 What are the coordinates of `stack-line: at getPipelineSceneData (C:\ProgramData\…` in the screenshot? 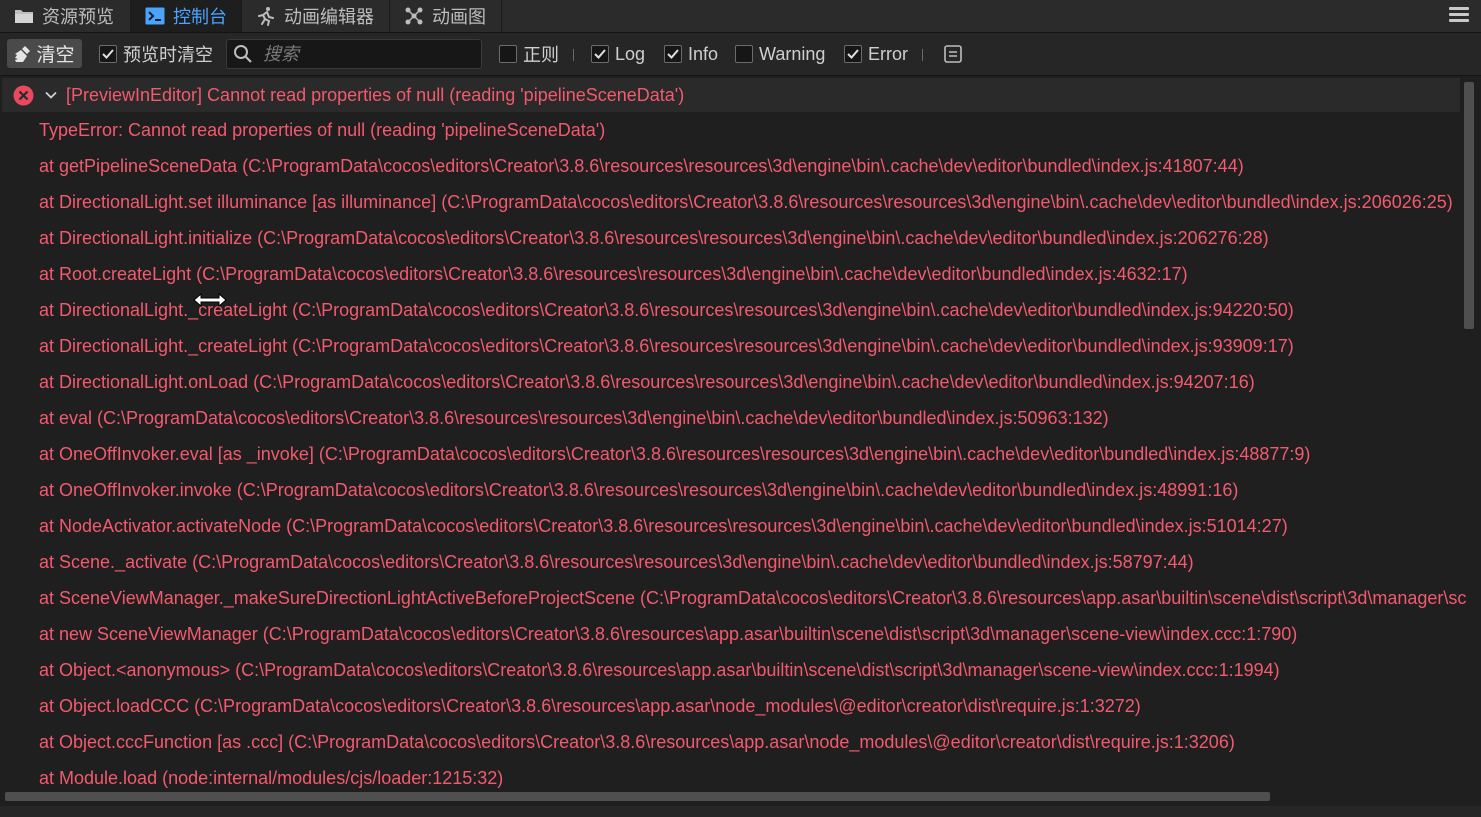 It's located at (641, 166).